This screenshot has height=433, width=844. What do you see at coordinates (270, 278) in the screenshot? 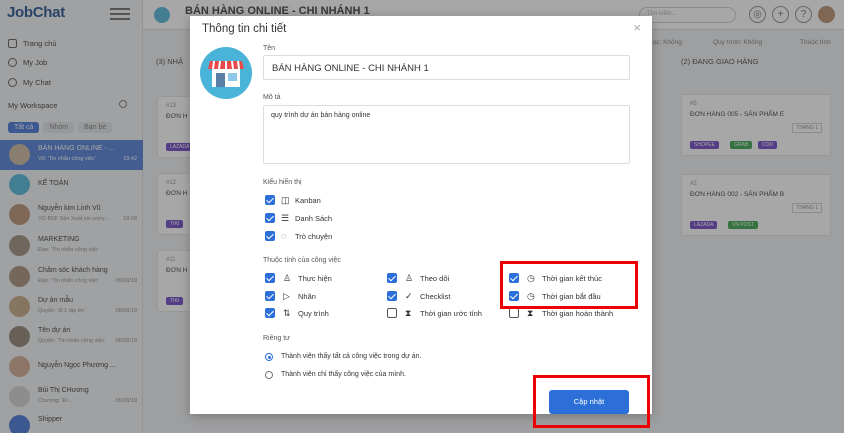
I see `assignee-checkbox` at bounding box center [270, 278].